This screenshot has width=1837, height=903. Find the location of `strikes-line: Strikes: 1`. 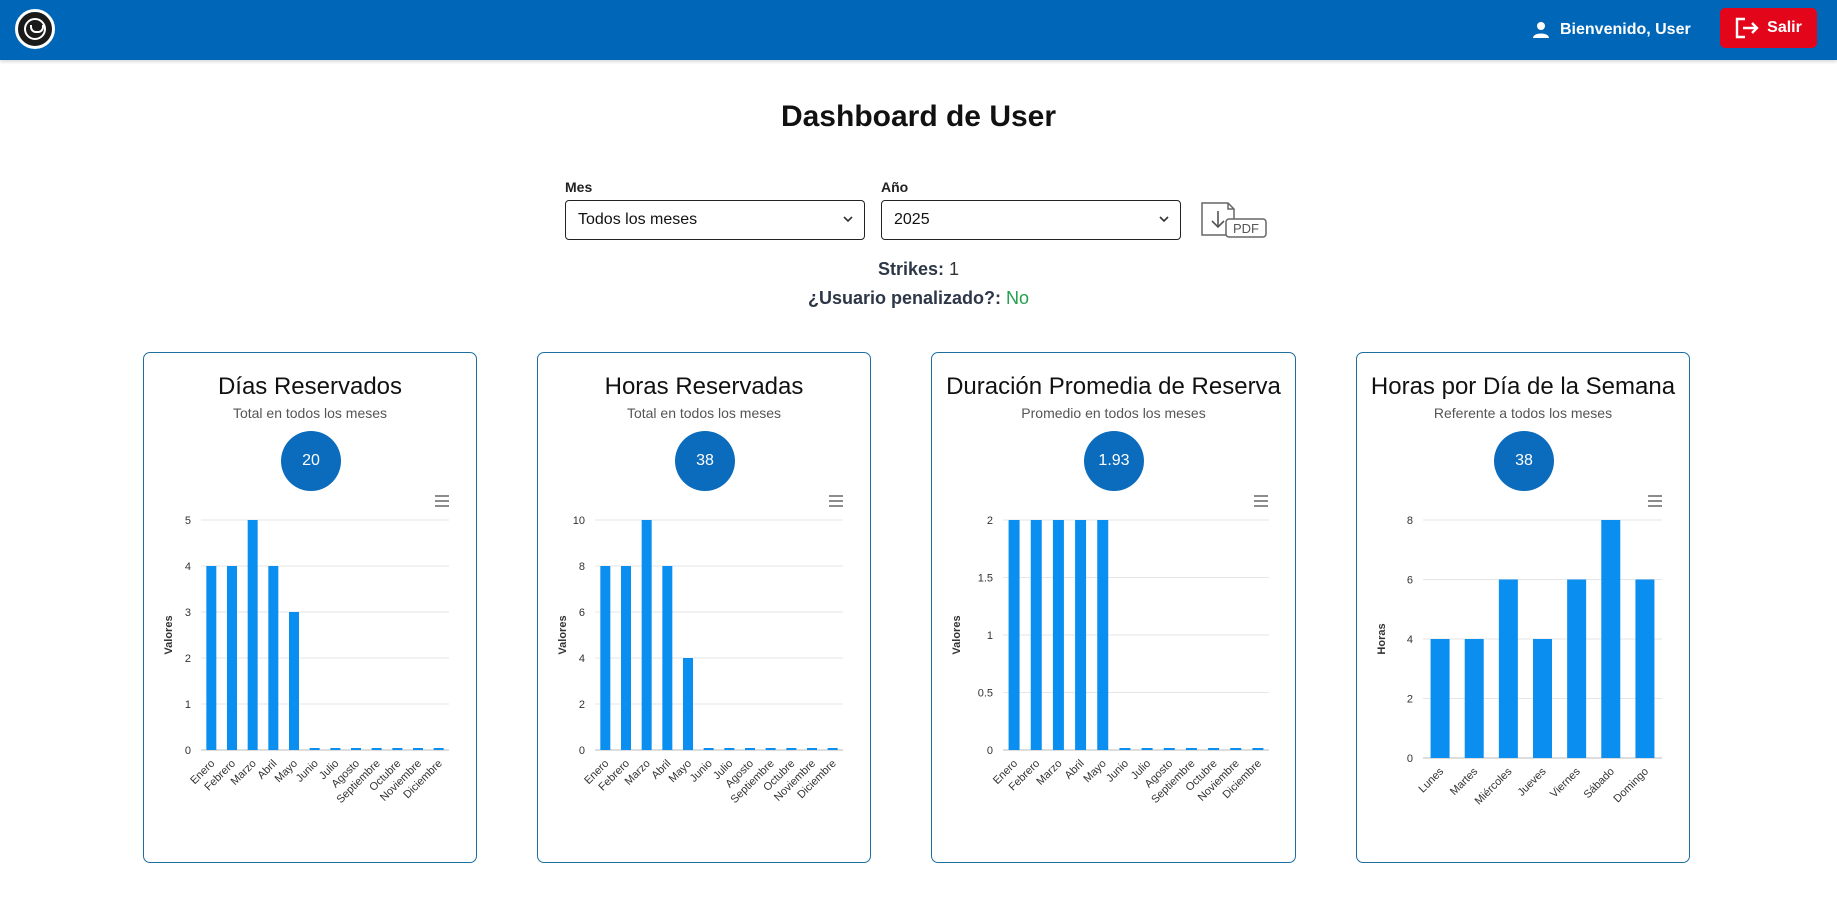

strikes-line: Strikes: 1 is located at coordinates (918, 269).